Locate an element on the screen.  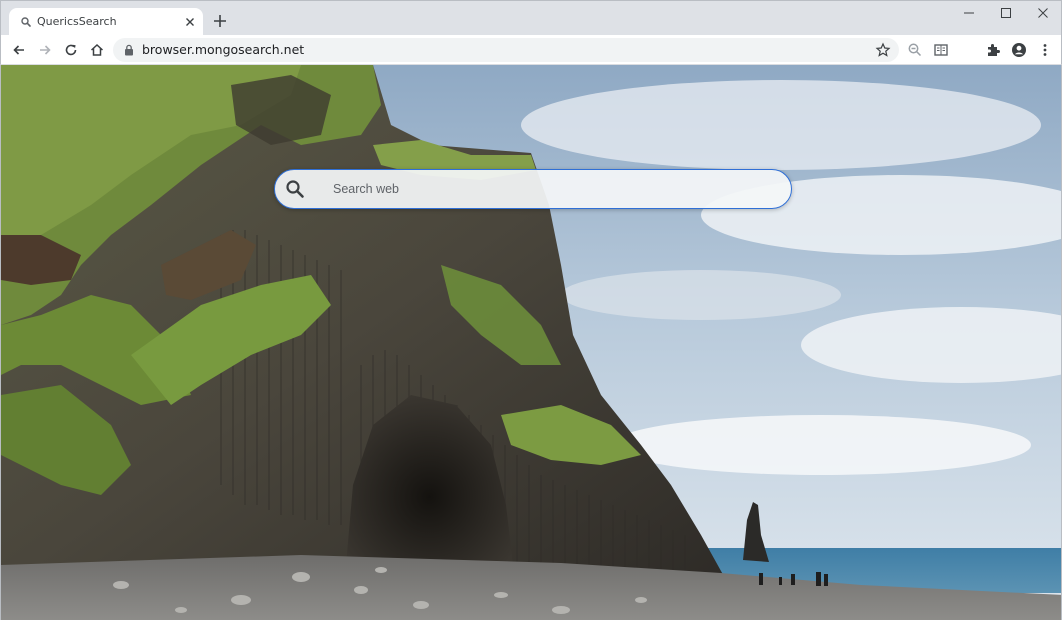
active-tab: QuericsSearch is located at coordinates (106, 22).